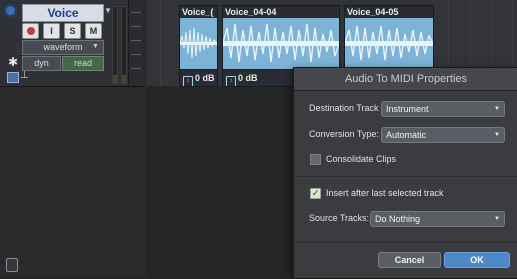  Describe the element at coordinates (51, 31) in the screenshot. I see `input-monitor-button: I` at that location.